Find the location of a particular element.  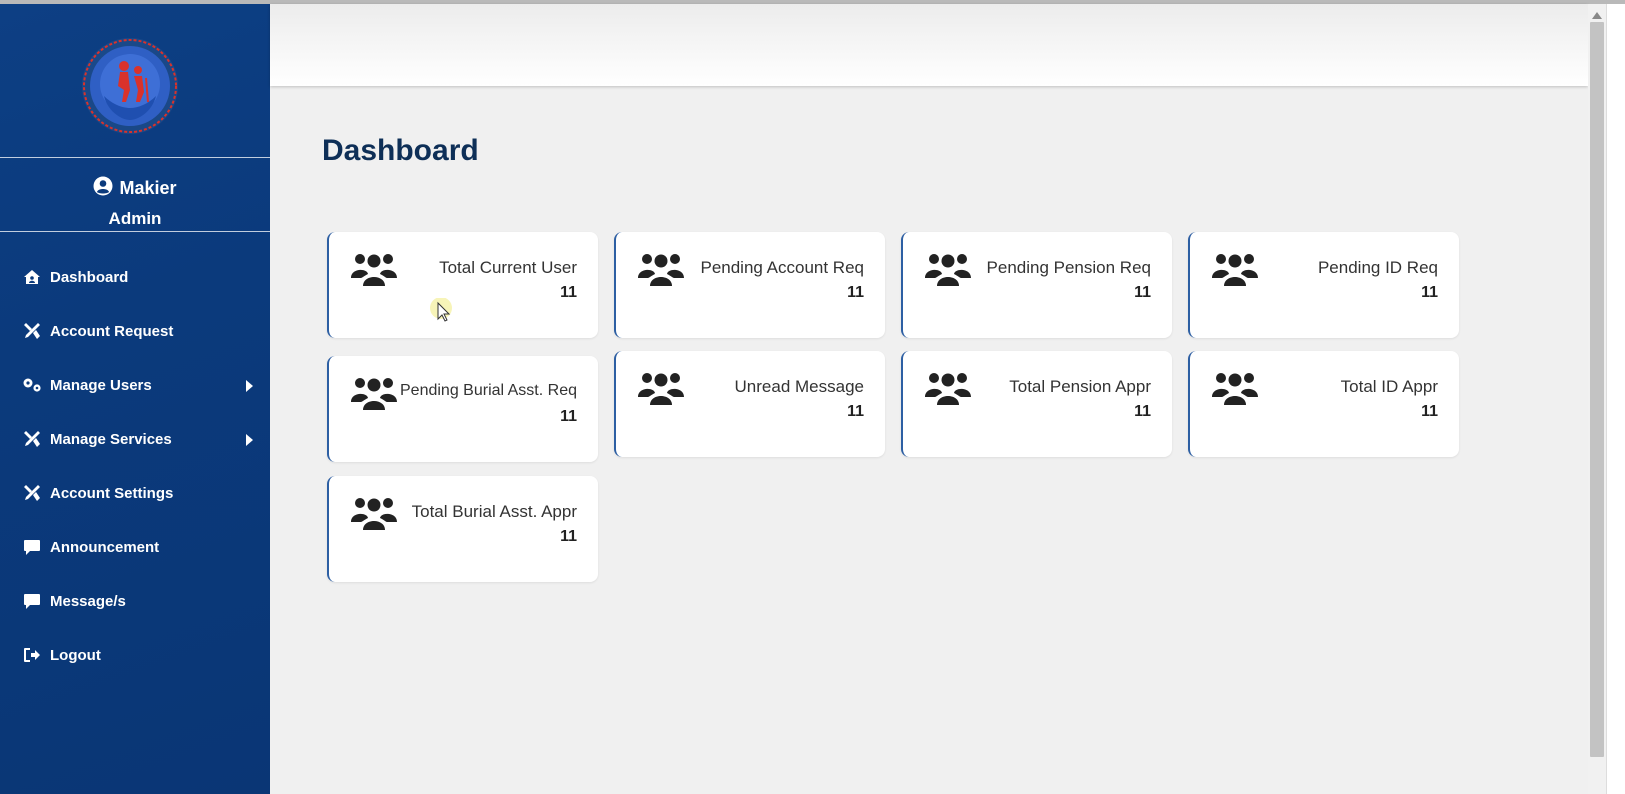

stat-card-label: Pending Burial Asst. Req is located at coordinates (488, 390).